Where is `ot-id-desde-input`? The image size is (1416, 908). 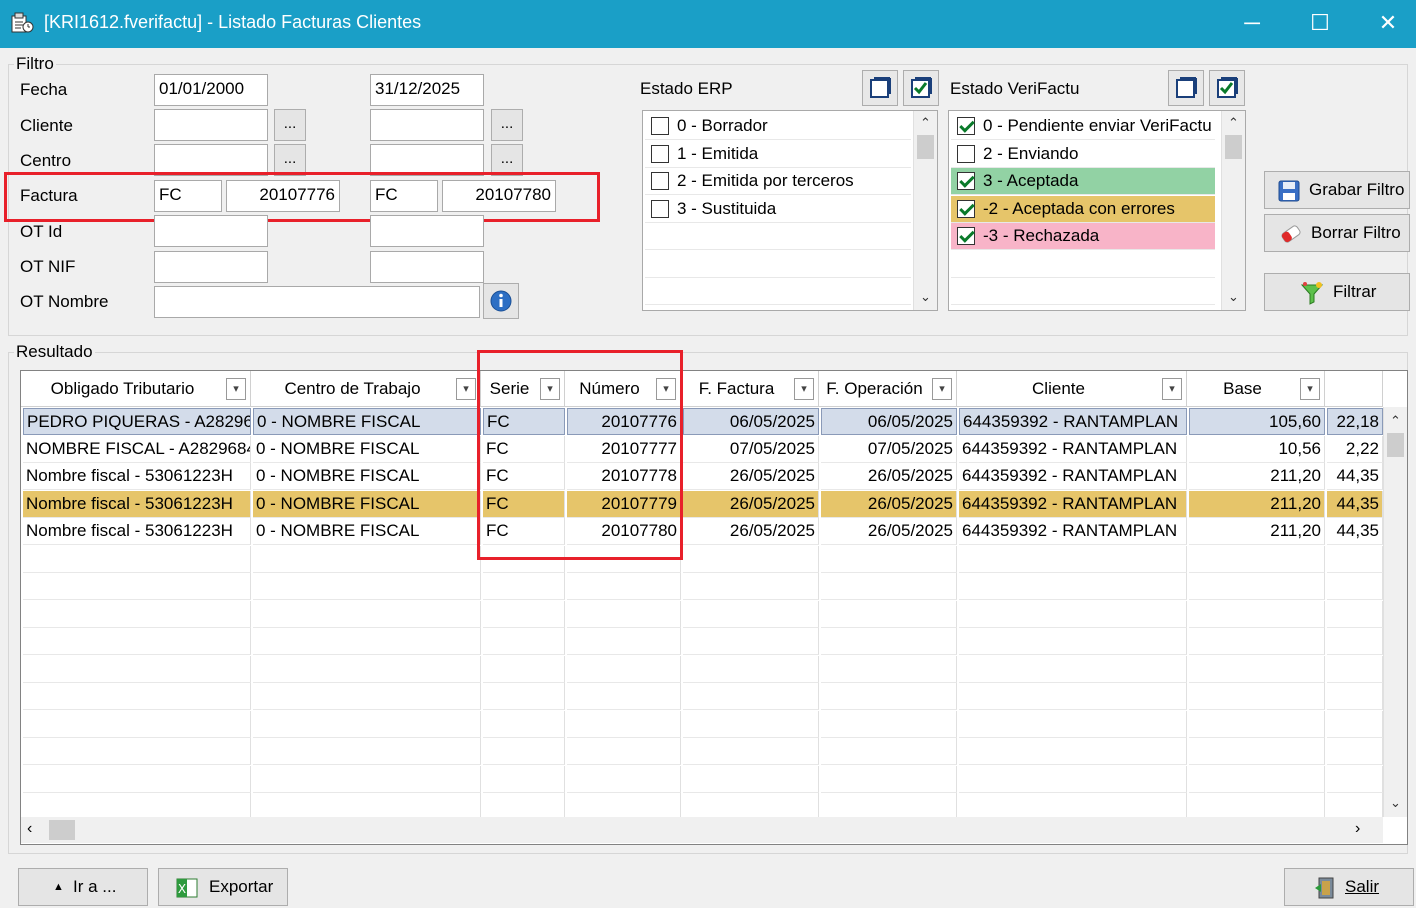
ot-id-desde-input is located at coordinates (211, 231).